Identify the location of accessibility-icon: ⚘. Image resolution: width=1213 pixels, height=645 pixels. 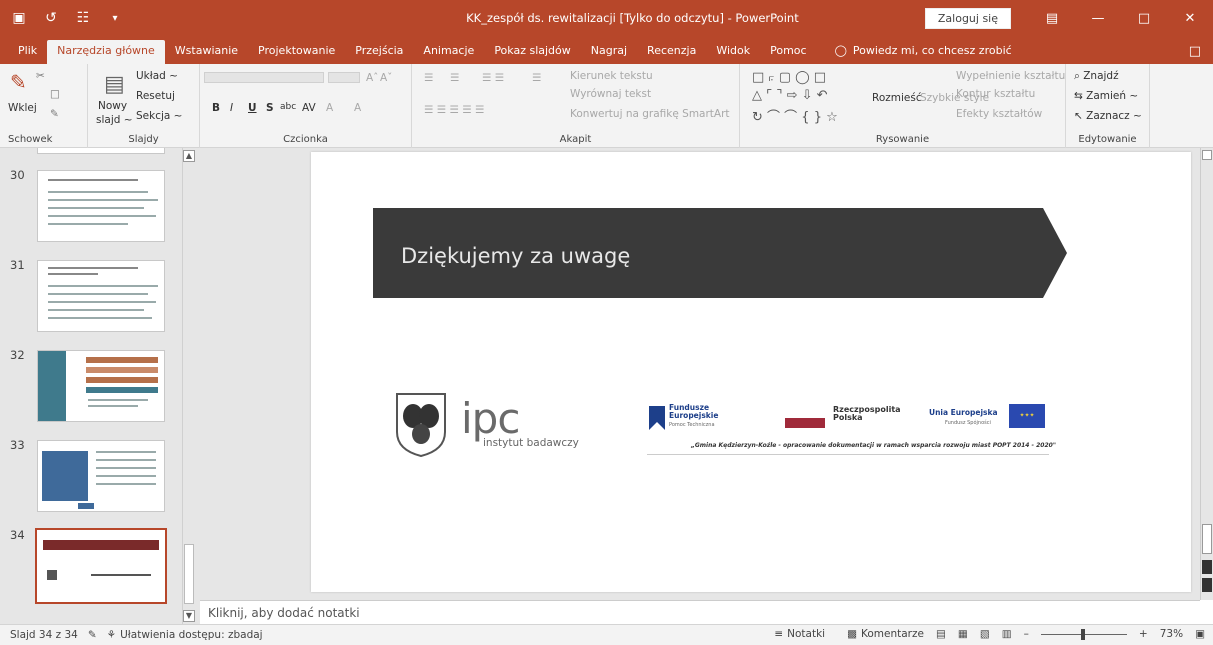
(111, 635).